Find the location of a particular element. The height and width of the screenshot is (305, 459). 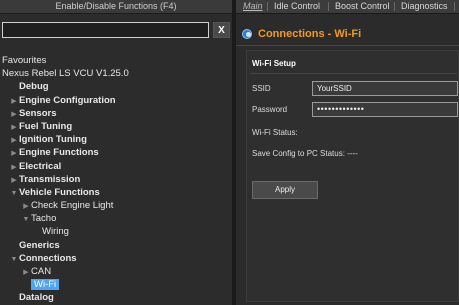

apply-button: Apply is located at coordinates (285, 190).